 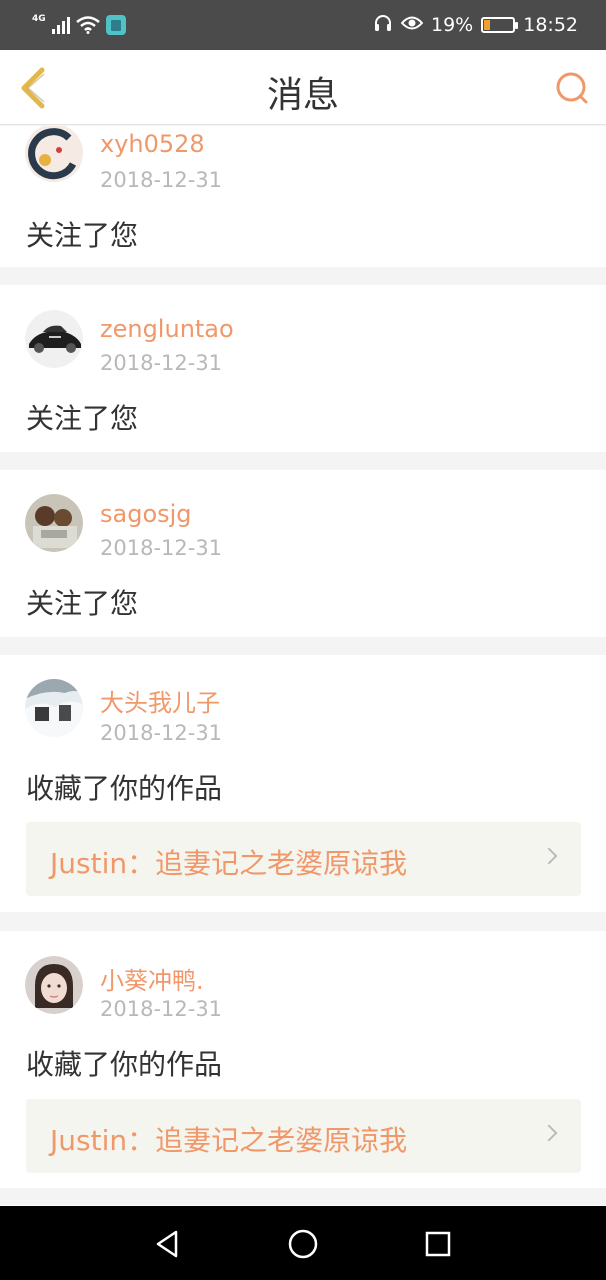 I want to click on status-left: 4G, so click(x=79, y=25).